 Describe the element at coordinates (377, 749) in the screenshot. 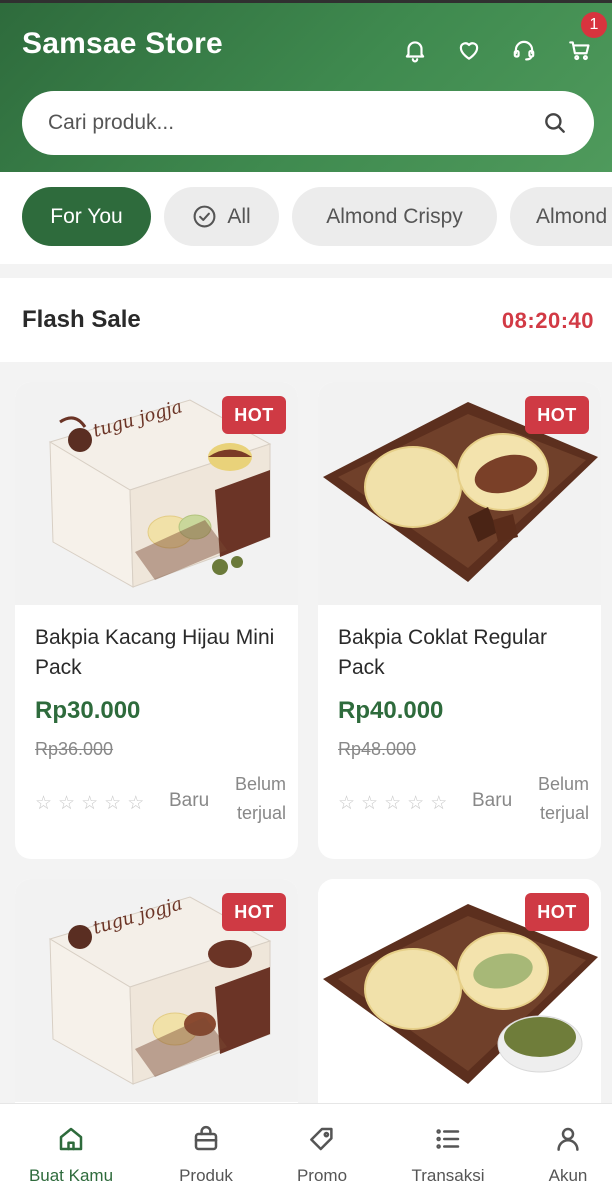

I see `product-old-price: Rp48.000` at that location.